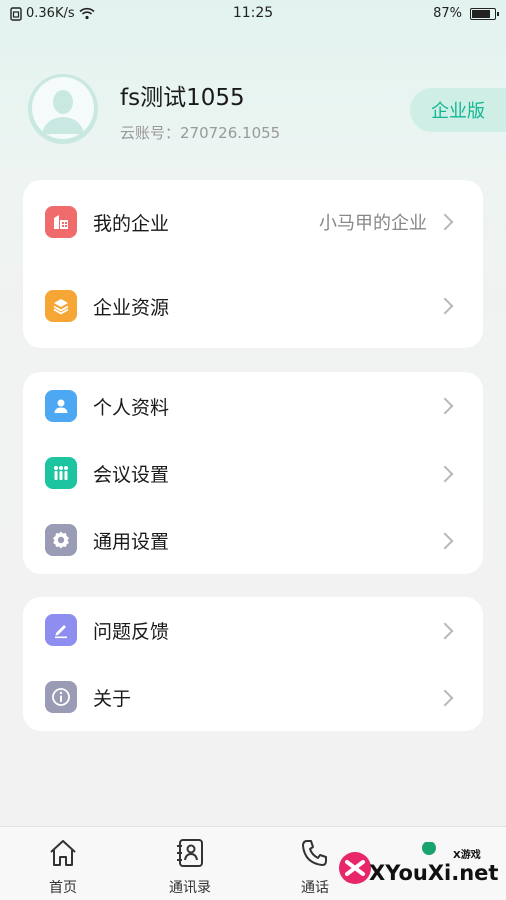  I want to click on gear-icon, so click(61, 540).